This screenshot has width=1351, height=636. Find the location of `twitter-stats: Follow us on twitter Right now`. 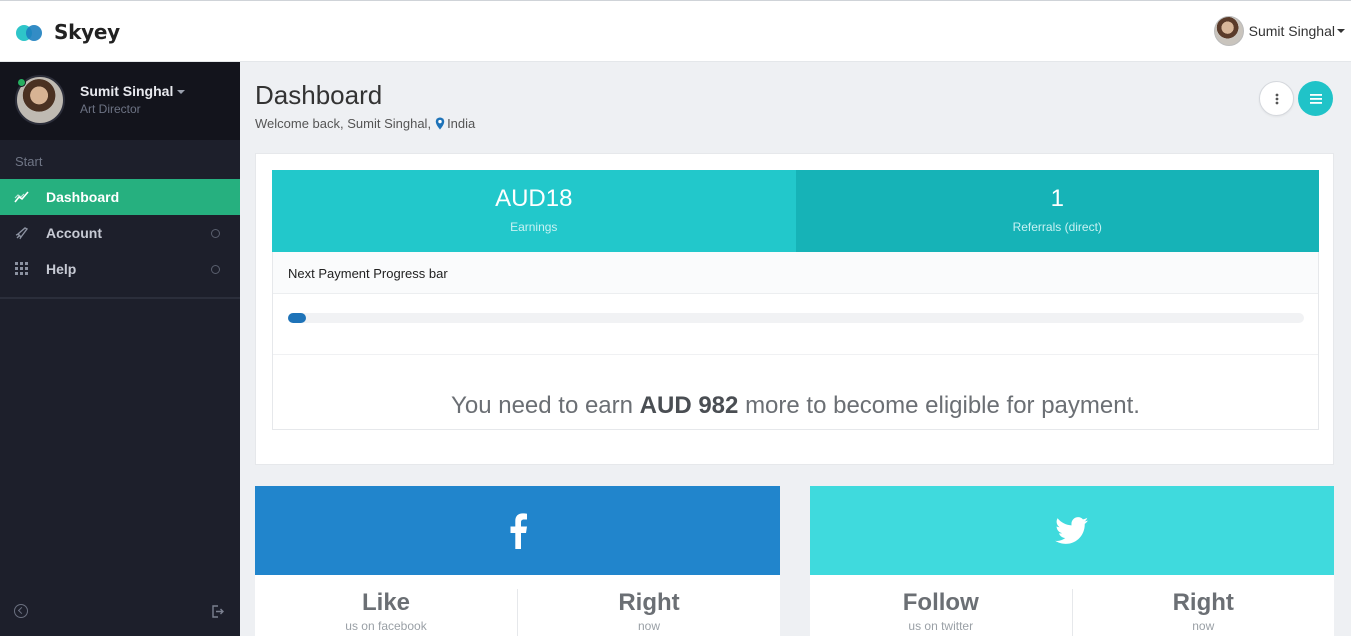

twitter-stats: Follow us on twitter Right now is located at coordinates (1072, 605).